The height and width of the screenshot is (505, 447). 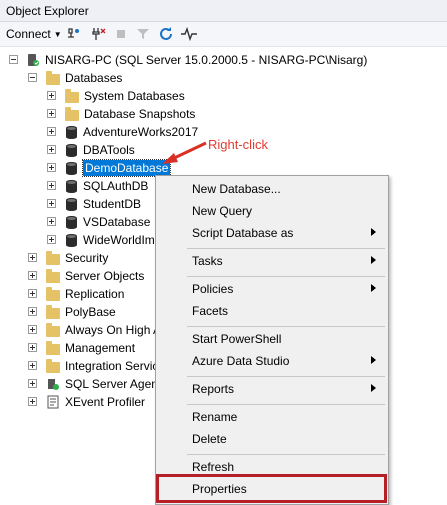 I want to click on tree-node-wideworldimporters: WideWorldIm, so click(x=101, y=240).